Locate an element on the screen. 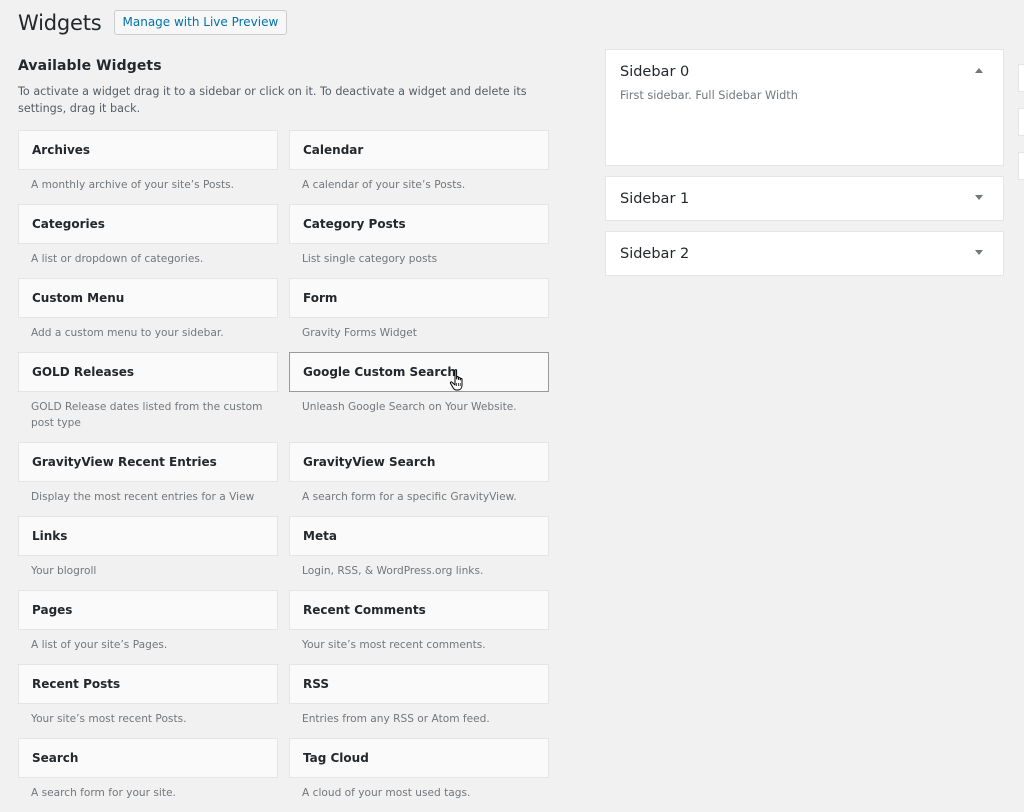 This screenshot has width=1024, height=812. widget-description: Entries from any RSS or Atom feed. is located at coordinates (396, 719).